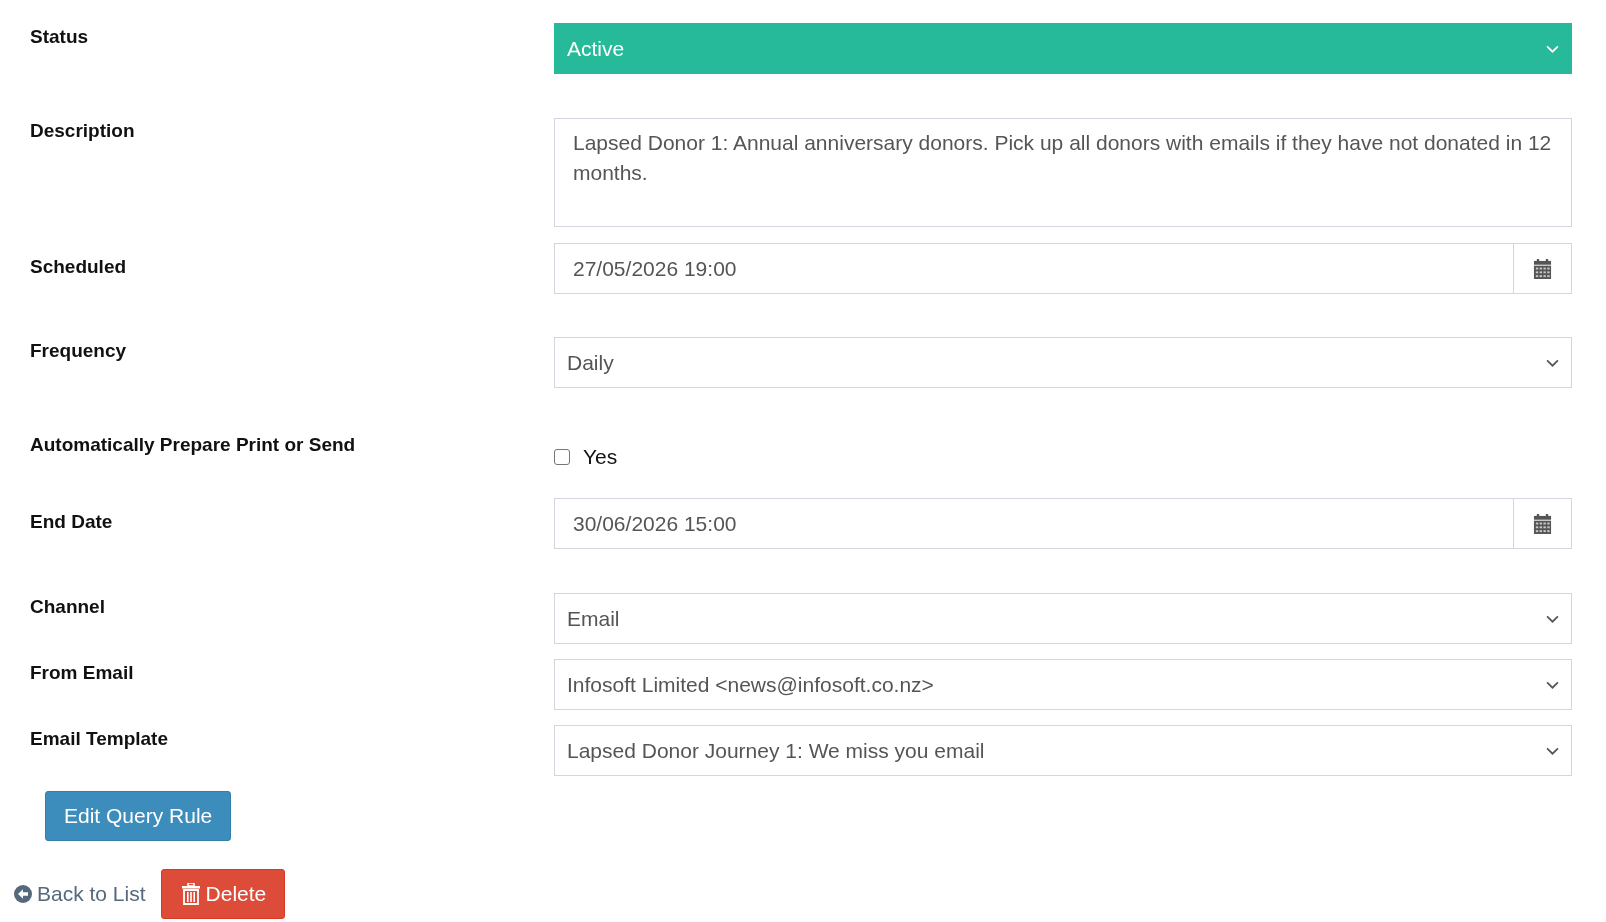  I want to click on dropdown: Daily, so click(1063, 362).